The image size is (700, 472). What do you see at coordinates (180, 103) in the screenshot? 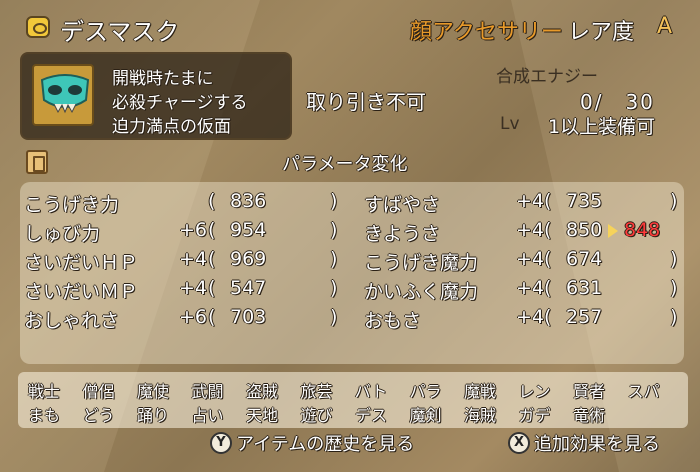
I see `item-description-line: 必殺チャージする` at bounding box center [180, 103].